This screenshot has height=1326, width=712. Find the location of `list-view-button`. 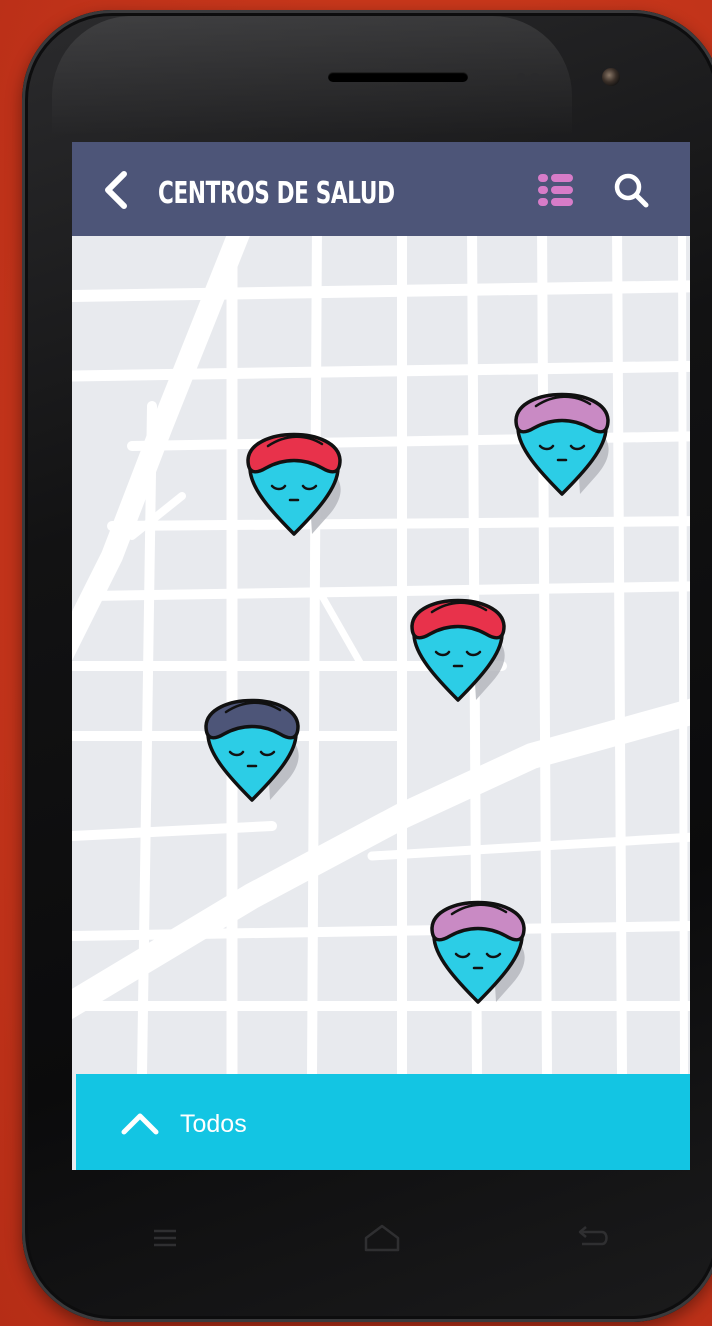

list-view-button is located at coordinates (556, 190).